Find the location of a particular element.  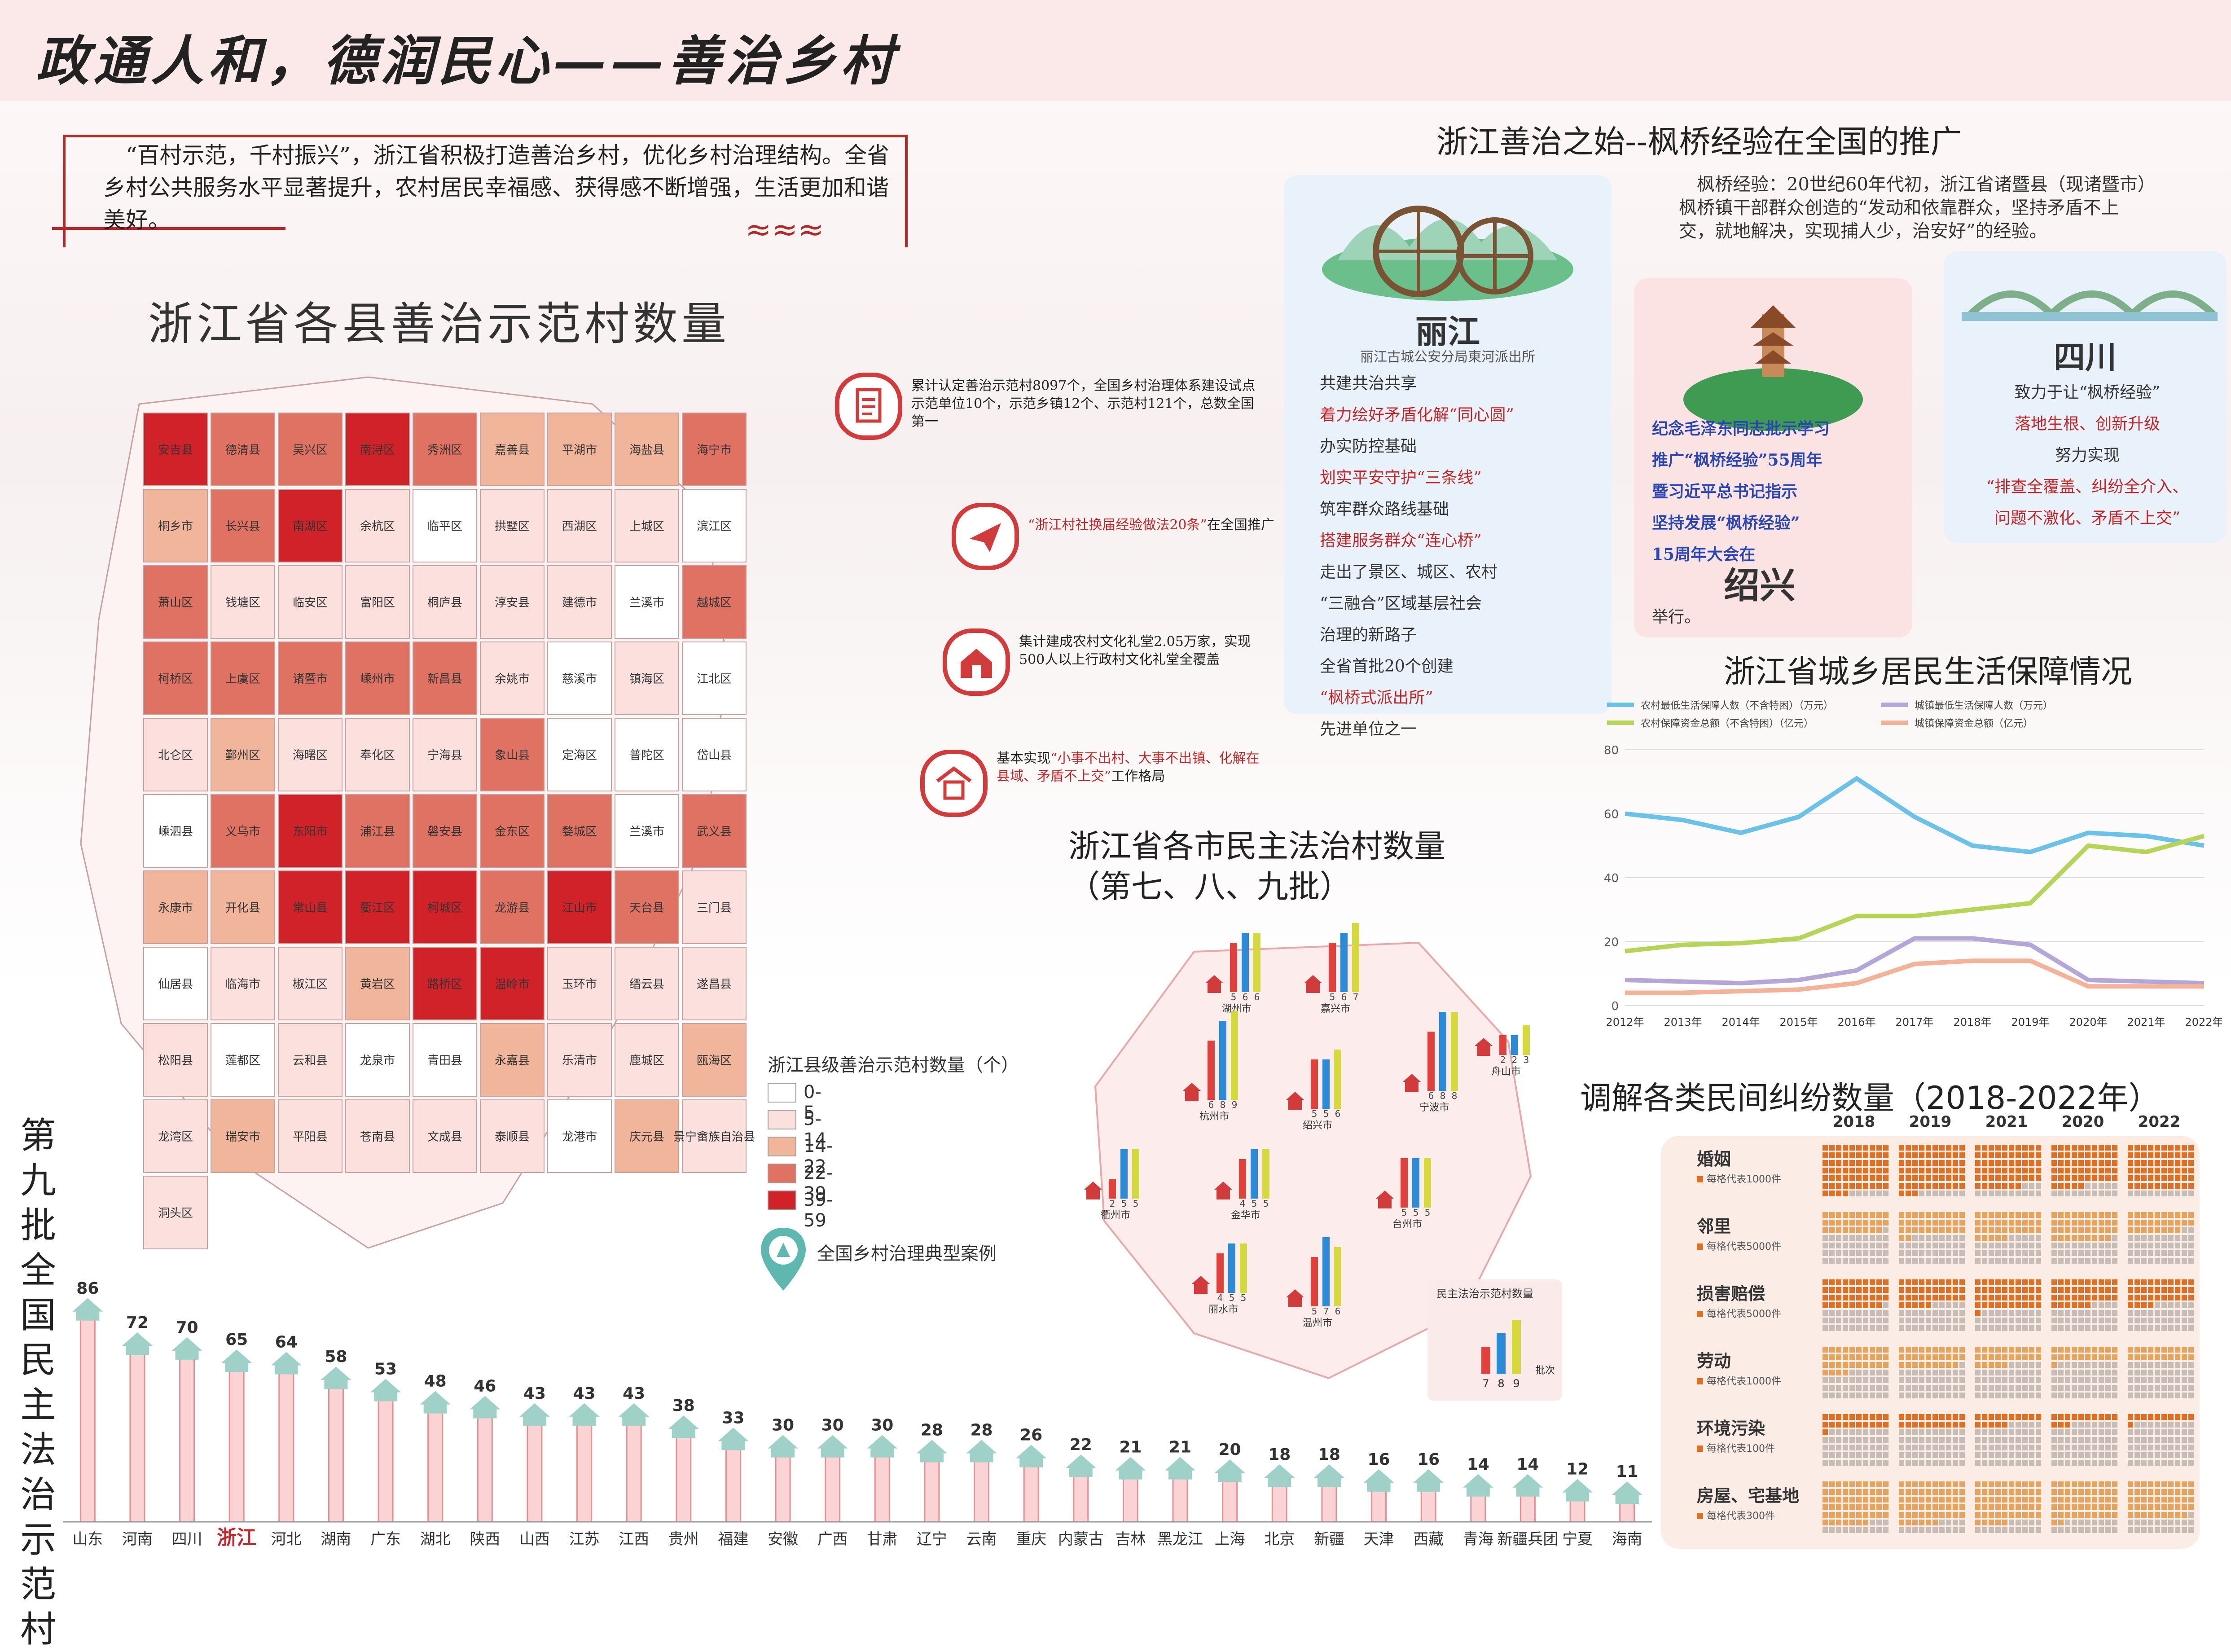

dispute-row-name: 邻里 is located at coordinates (1714, 1226).